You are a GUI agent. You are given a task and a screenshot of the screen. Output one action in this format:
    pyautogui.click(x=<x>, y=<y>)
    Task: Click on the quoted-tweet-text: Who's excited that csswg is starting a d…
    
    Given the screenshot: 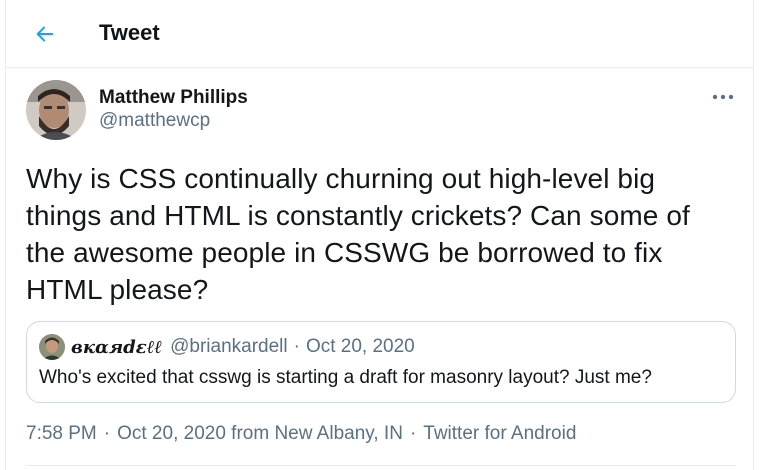 What is the action you would take?
    pyautogui.click(x=345, y=377)
    